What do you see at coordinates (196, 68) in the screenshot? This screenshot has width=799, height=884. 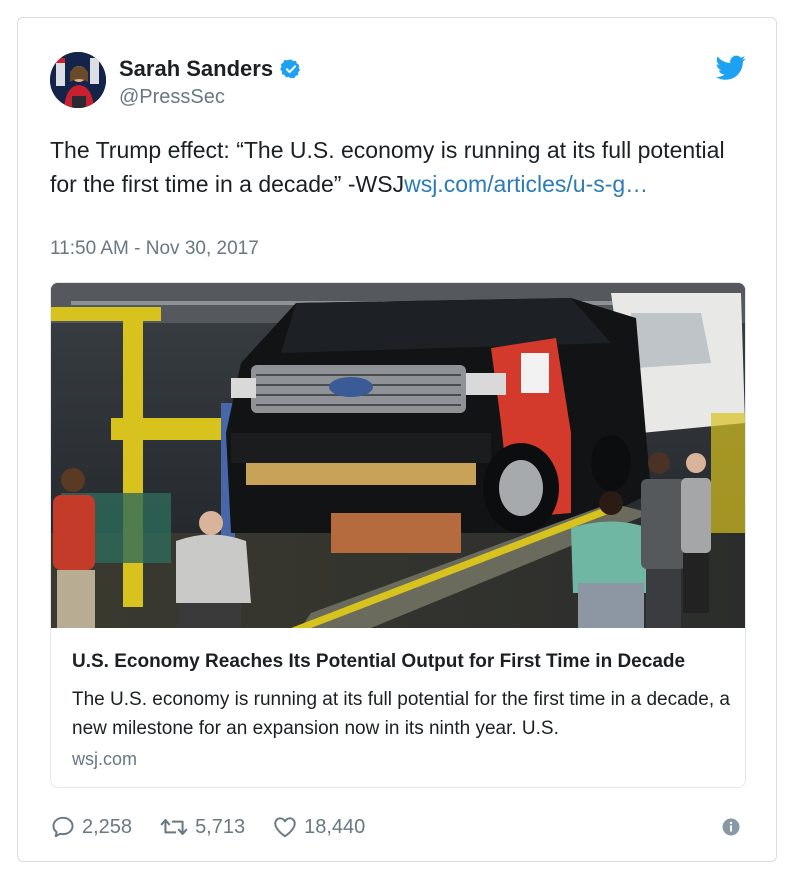 I see `user-name-text: Sarah Sanders` at bounding box center [196, 68].